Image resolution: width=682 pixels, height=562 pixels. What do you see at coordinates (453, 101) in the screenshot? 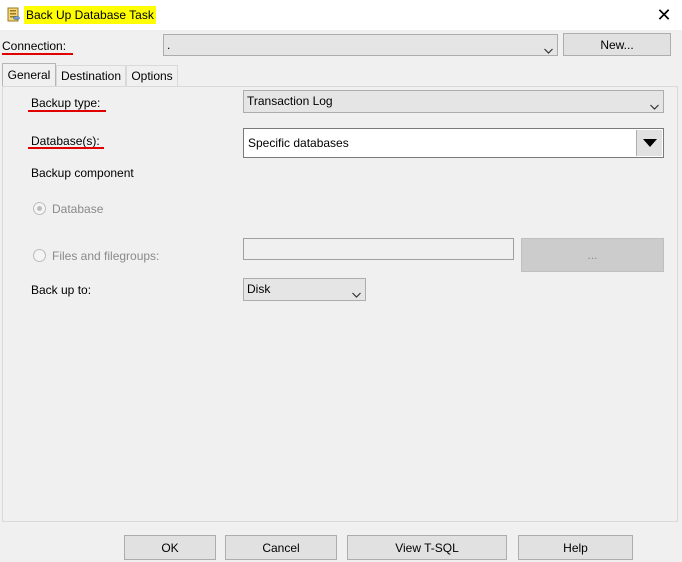
I see `backup-type-combo: Transaction Log` at bounding box center [453, 101].